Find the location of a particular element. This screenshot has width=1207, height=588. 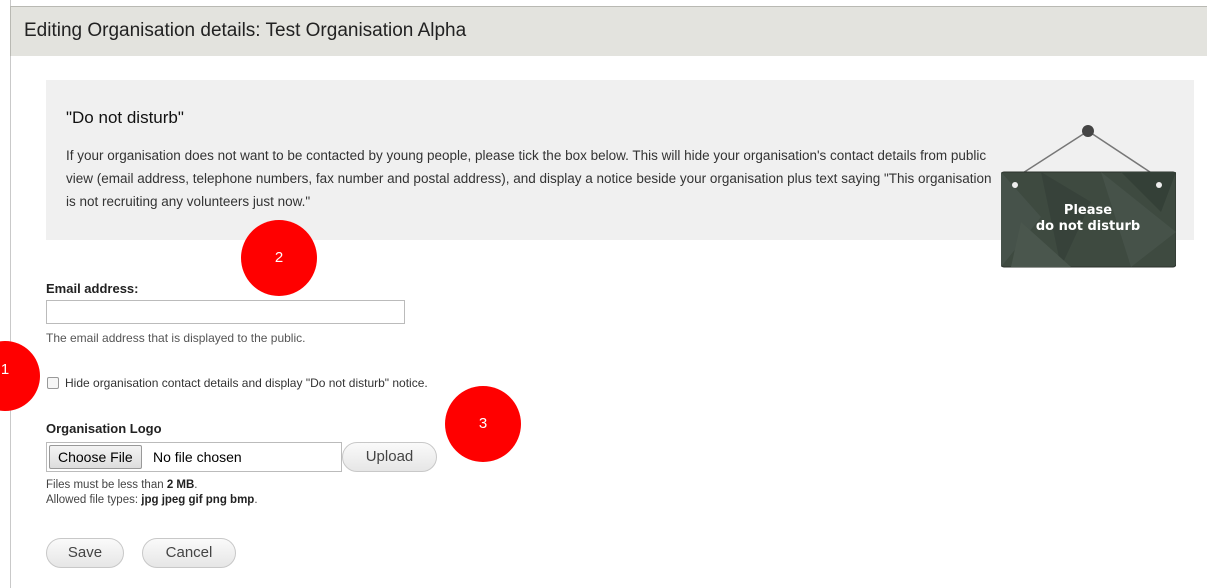

annotation-marker-3: 3 is located at coordinates (483, 424).